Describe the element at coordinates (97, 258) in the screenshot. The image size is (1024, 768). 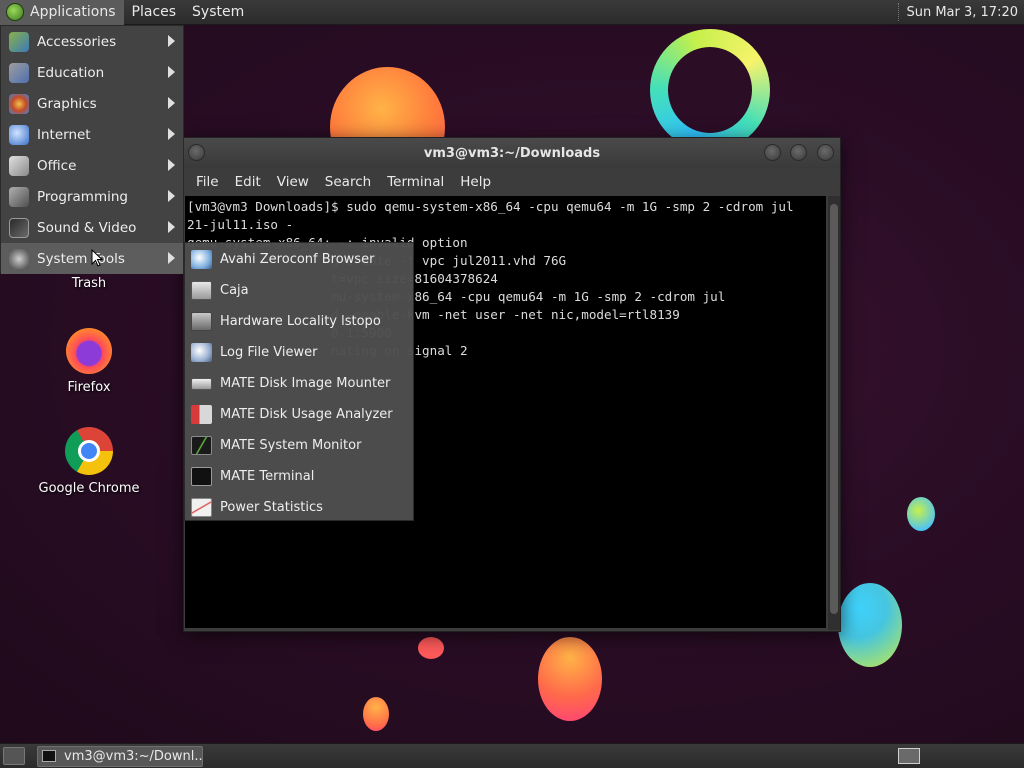
I see `mouse-cursor-icon` at that location.